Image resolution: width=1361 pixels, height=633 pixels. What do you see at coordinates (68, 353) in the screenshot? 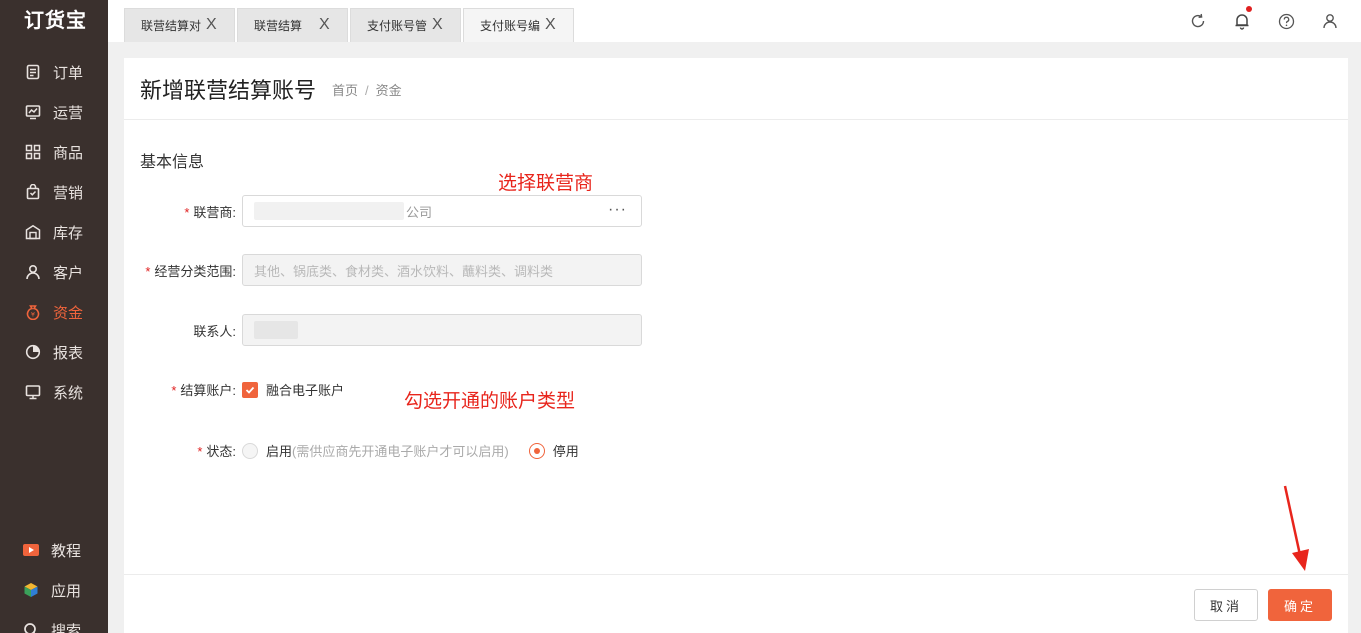
I see `sidebar-item-label: 报表` at bounding box center [68, 353].